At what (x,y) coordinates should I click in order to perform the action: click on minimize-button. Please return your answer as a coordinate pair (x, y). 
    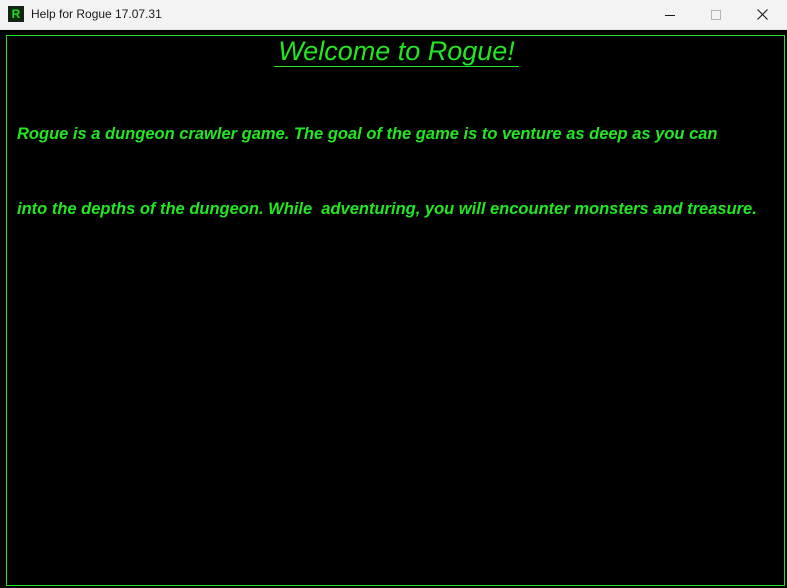
    Looking at the image, I should click on (670, 14).